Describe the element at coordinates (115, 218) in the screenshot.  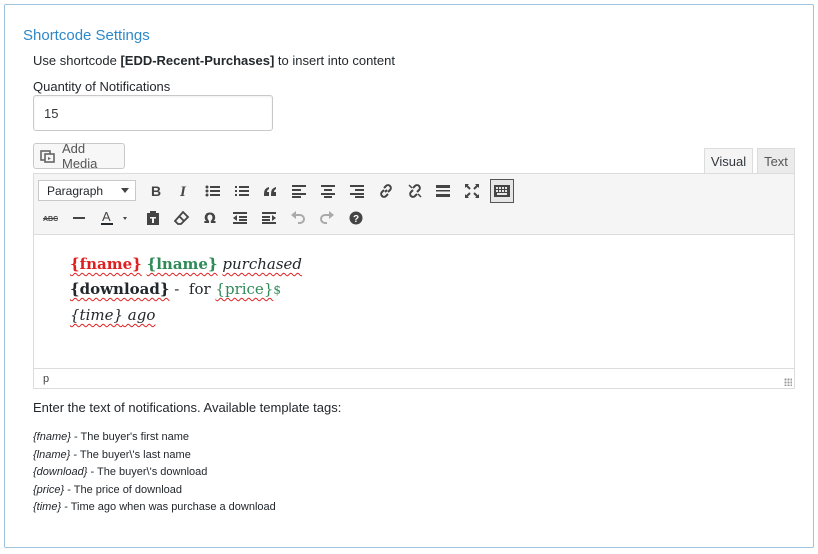
I see `text-color-icon: A` at that location.